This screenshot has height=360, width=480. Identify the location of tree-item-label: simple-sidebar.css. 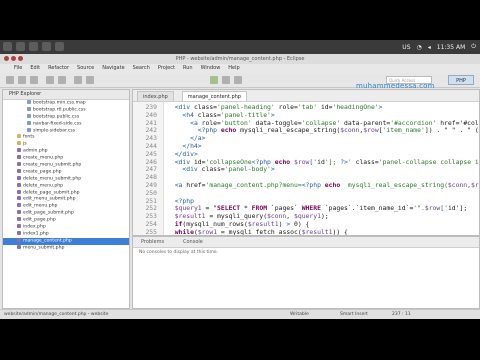
(54, 131).